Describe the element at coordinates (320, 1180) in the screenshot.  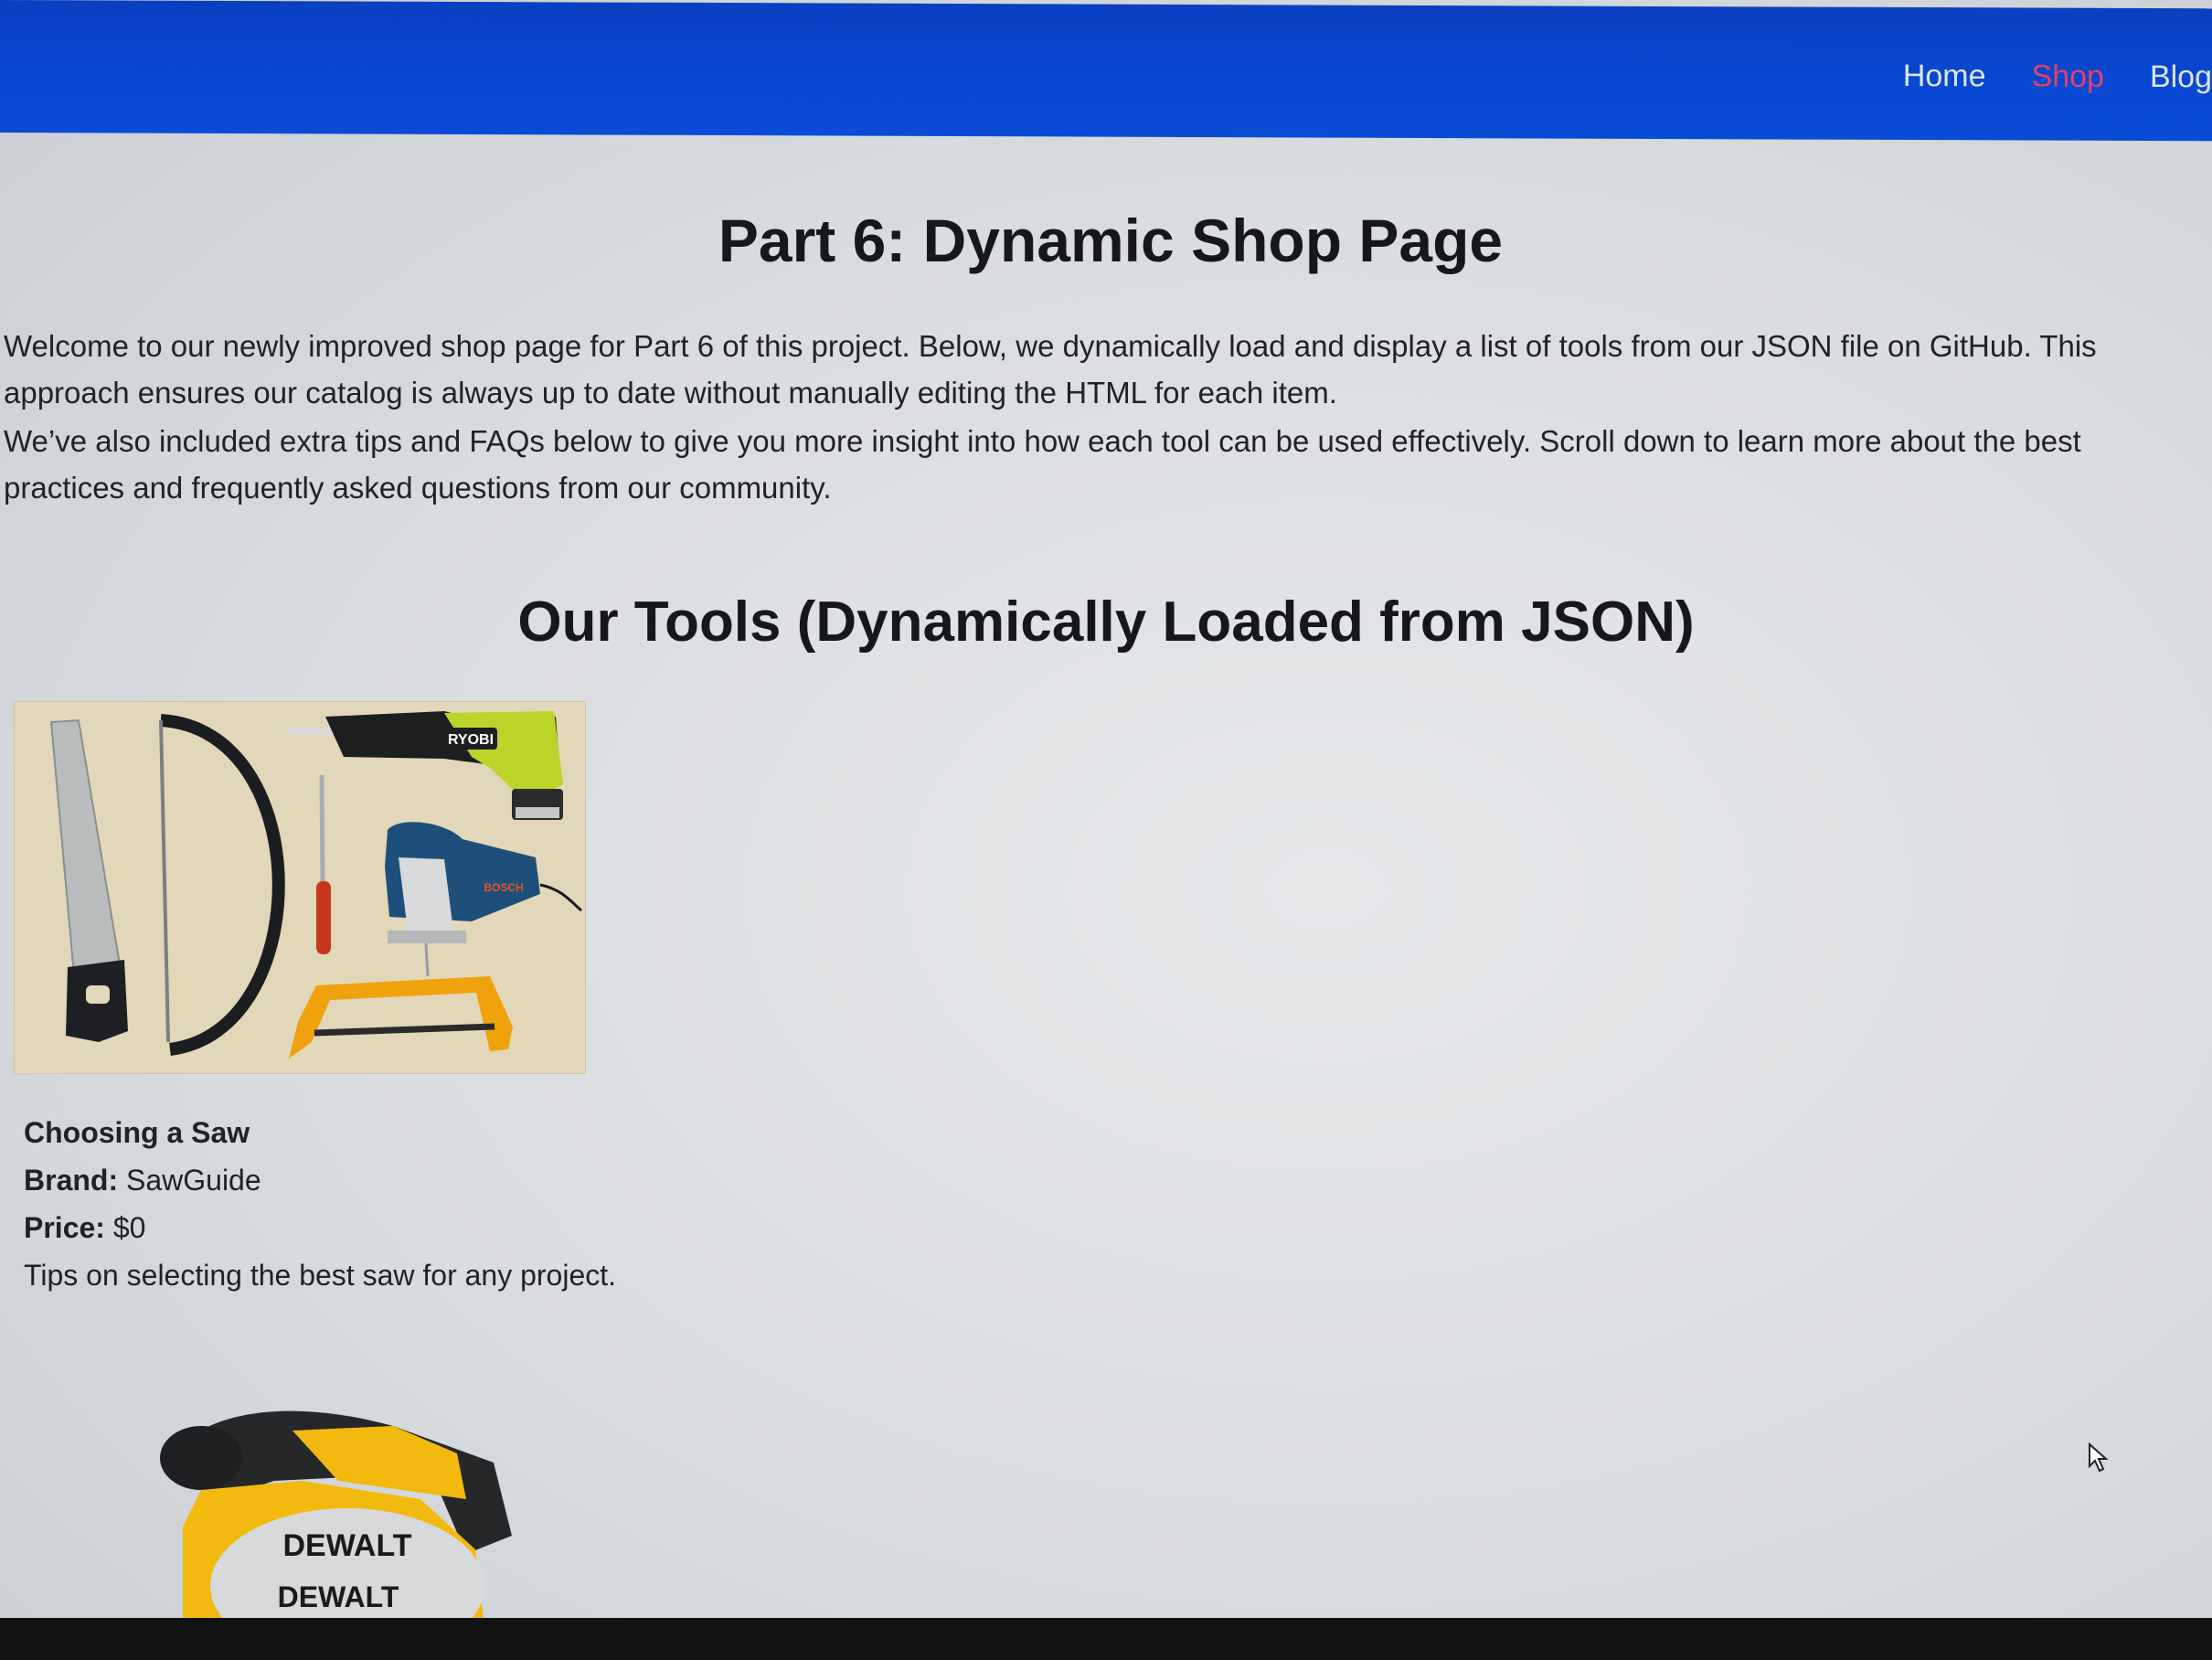
I see `product-brand-row: Brand: SawGuide` at that location.